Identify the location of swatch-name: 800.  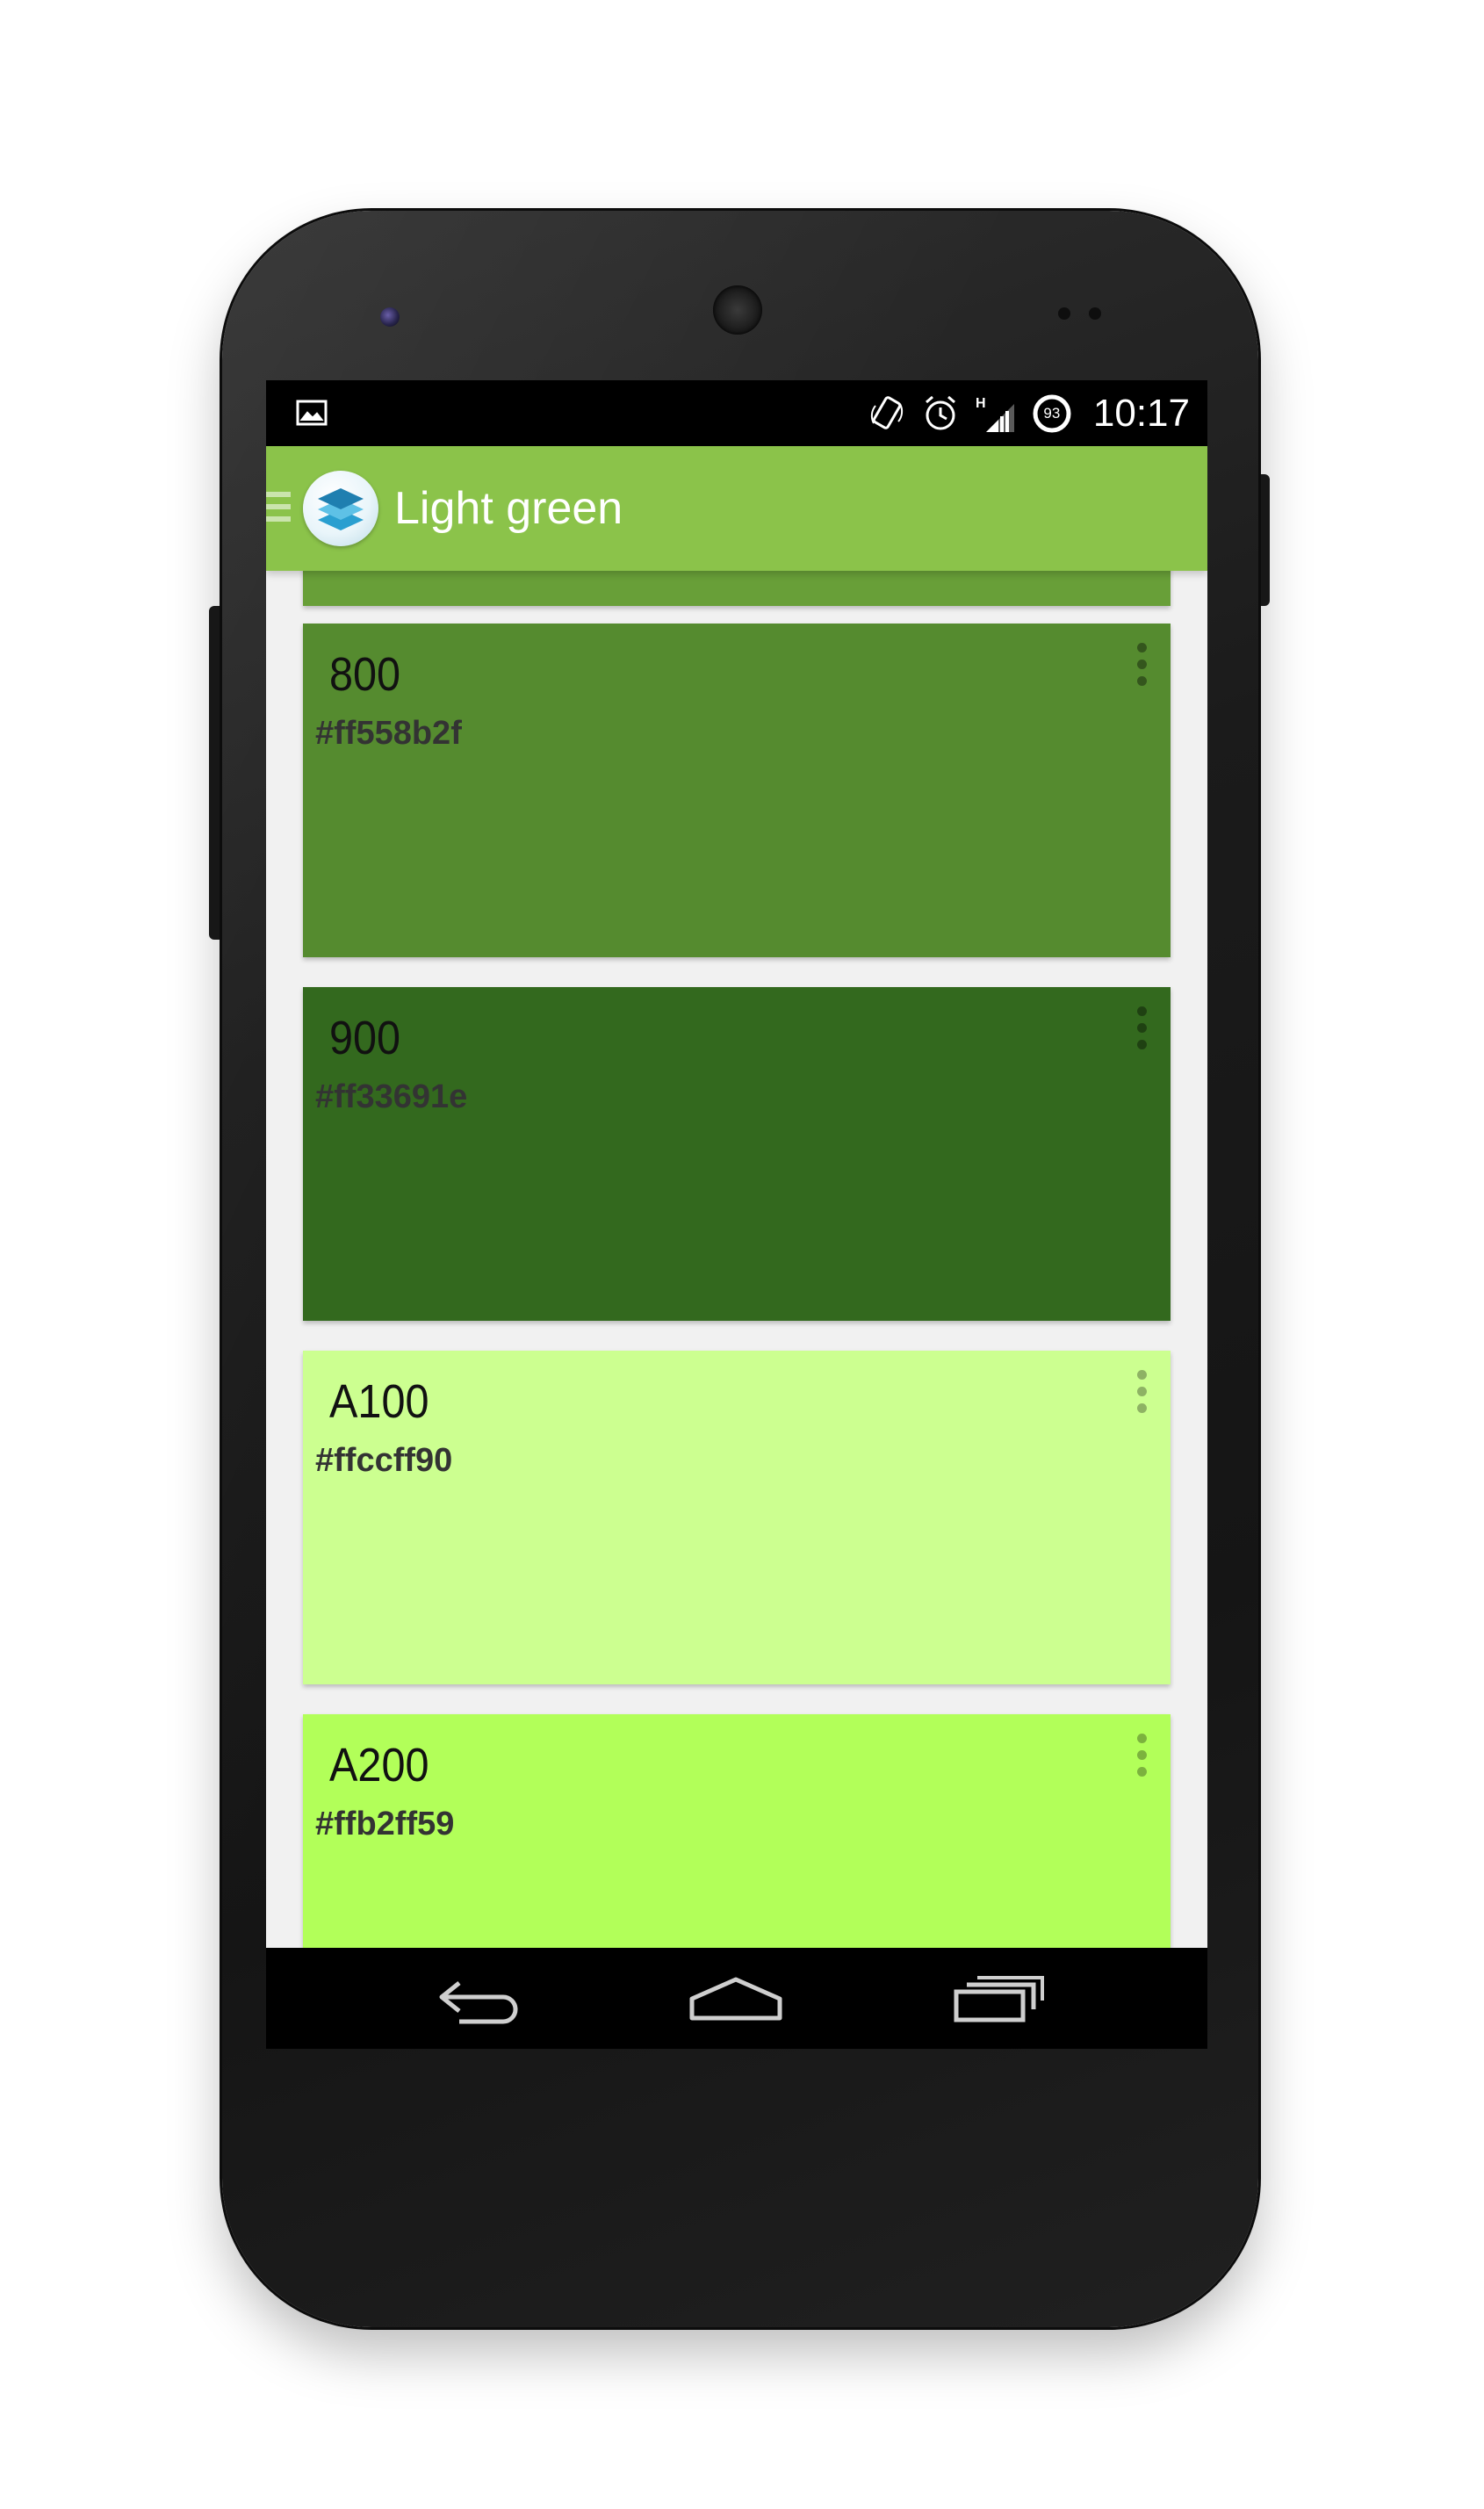
(365, 674).